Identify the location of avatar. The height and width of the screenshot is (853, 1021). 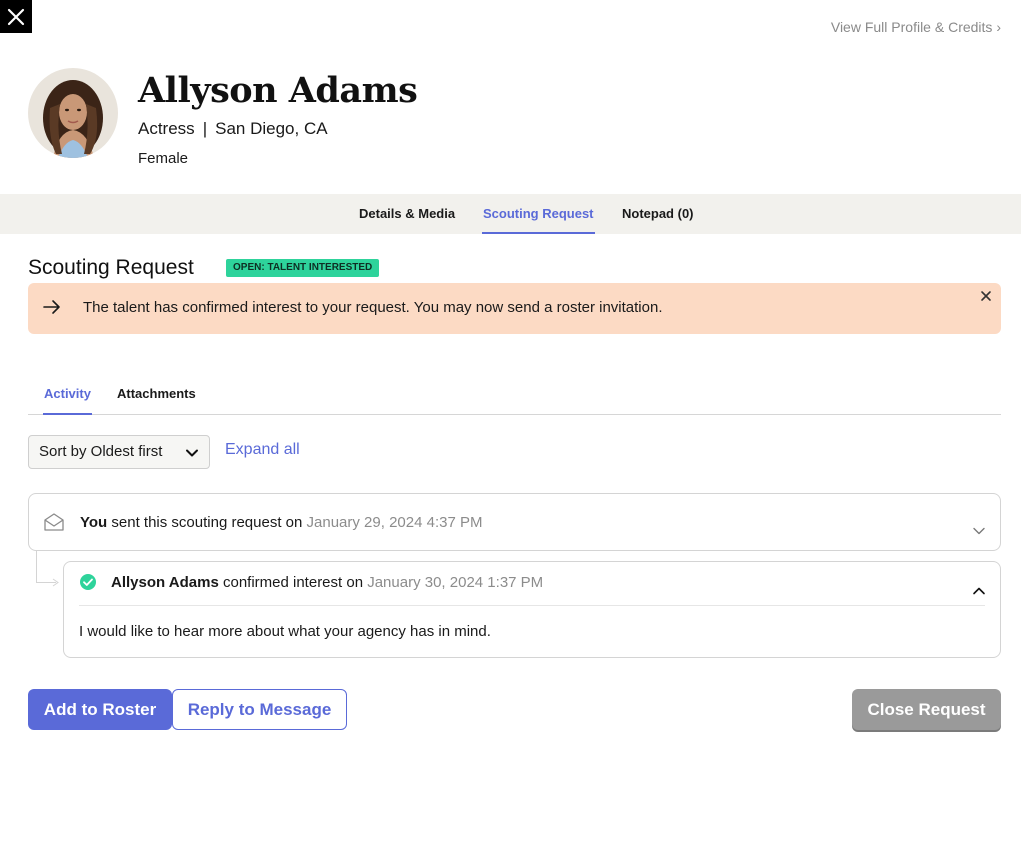
(73, 113).